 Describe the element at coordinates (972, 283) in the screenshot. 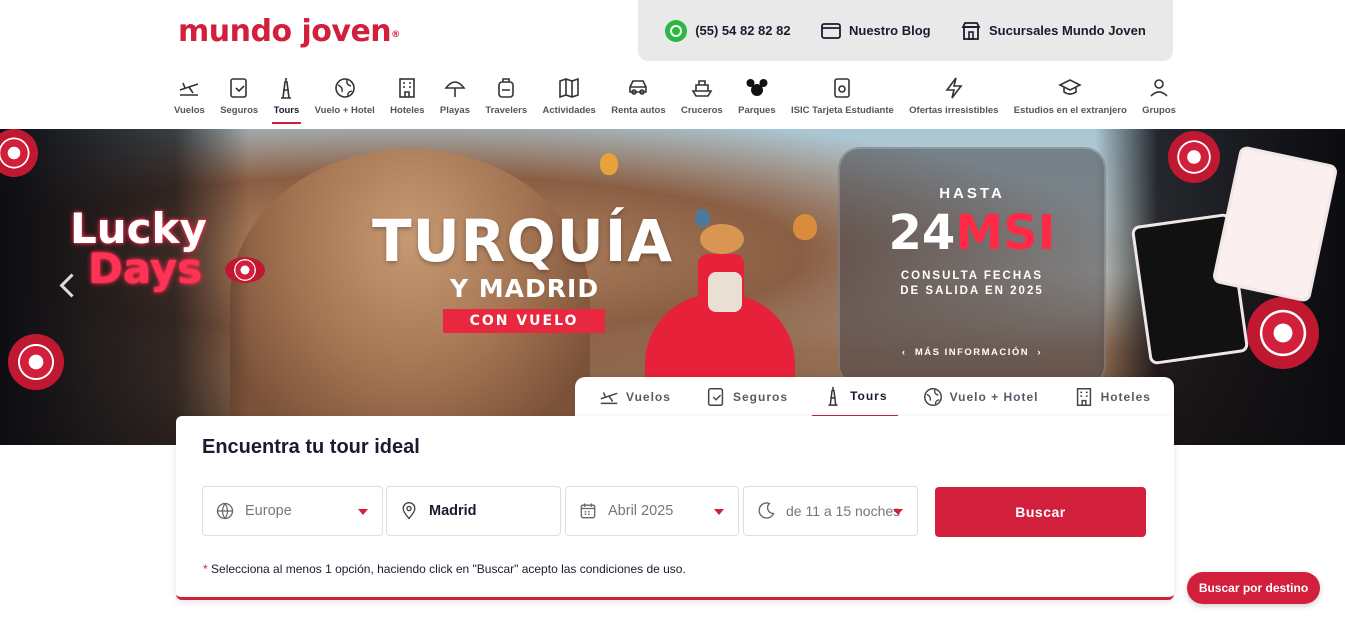

I see `promo-text: CONSULTA FECHAS DE SALIDA EN 2025` at that location.